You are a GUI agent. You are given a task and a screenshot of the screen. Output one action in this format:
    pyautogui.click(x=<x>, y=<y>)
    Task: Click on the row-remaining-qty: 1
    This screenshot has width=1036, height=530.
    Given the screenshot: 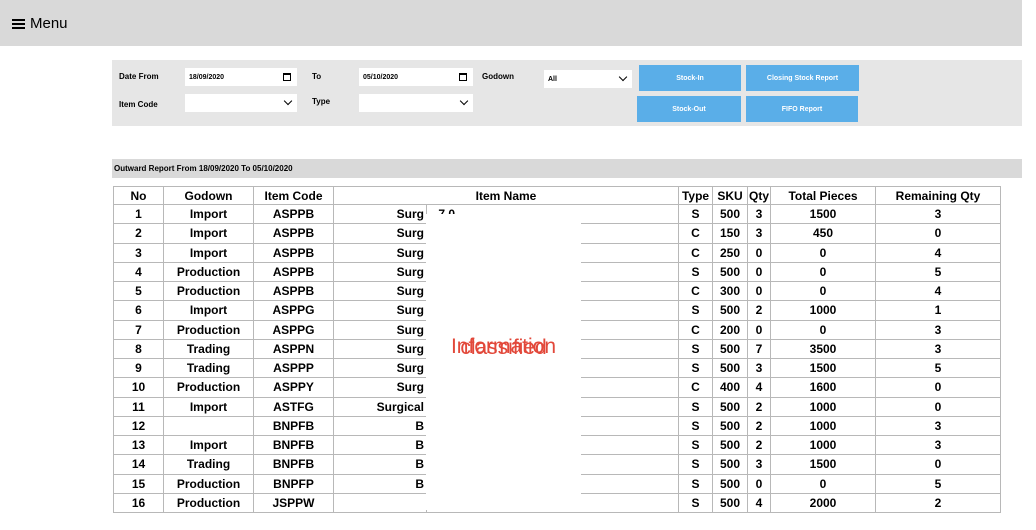 What is the action you would take?
    pyautogui.click(x=938, y=310)
    